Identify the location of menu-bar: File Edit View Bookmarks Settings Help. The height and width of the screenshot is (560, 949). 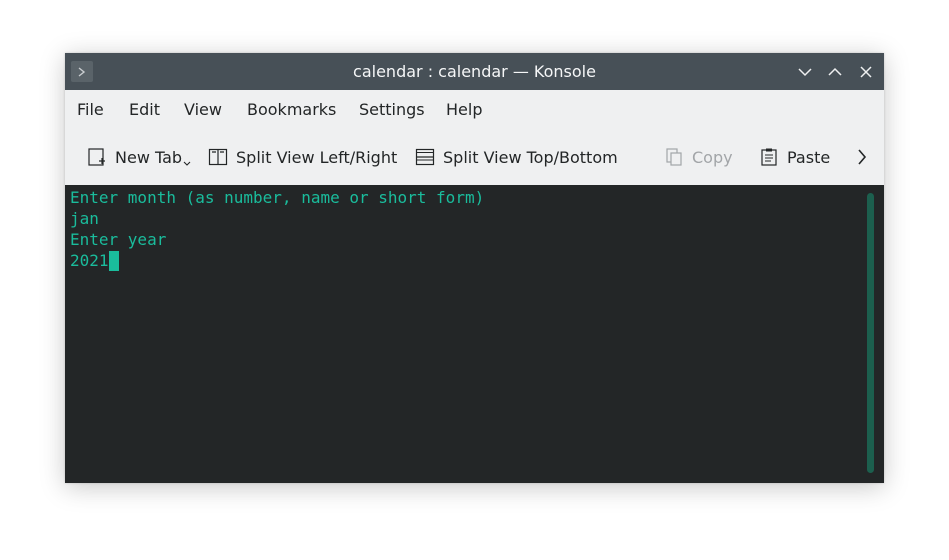
(474, 109).